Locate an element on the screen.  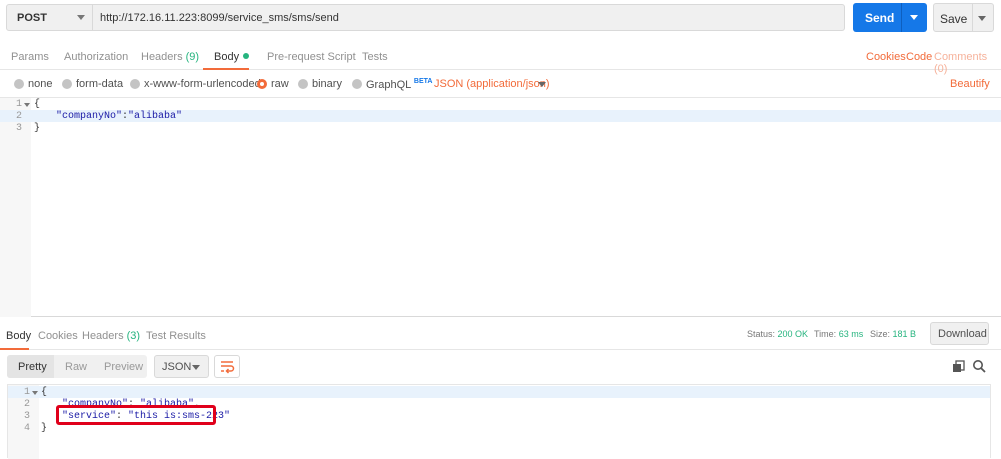
response-tab-headers-label: Headers is located at coordinates (103, 336).